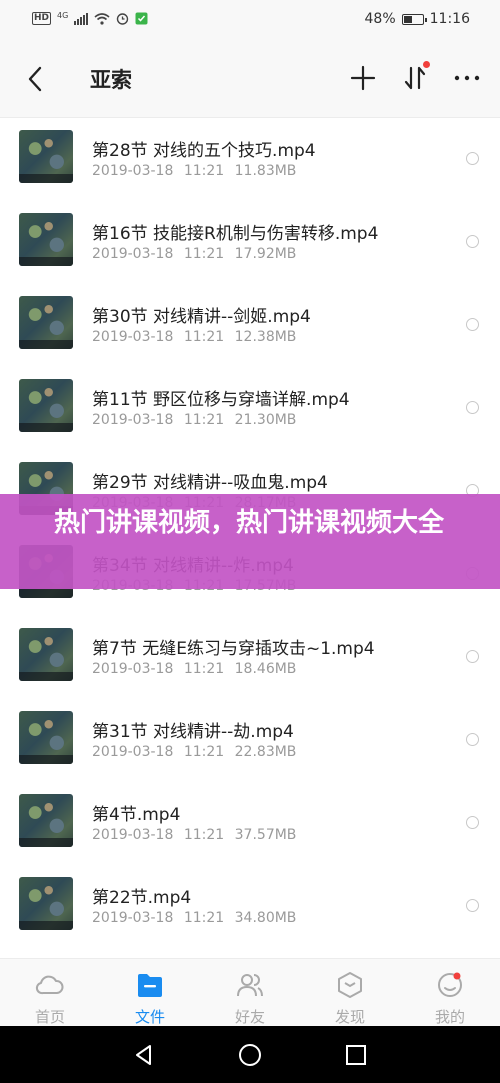 The width and height of the screenshot is (500, 1083). I want to click on profile-icon, so click(450, 984).